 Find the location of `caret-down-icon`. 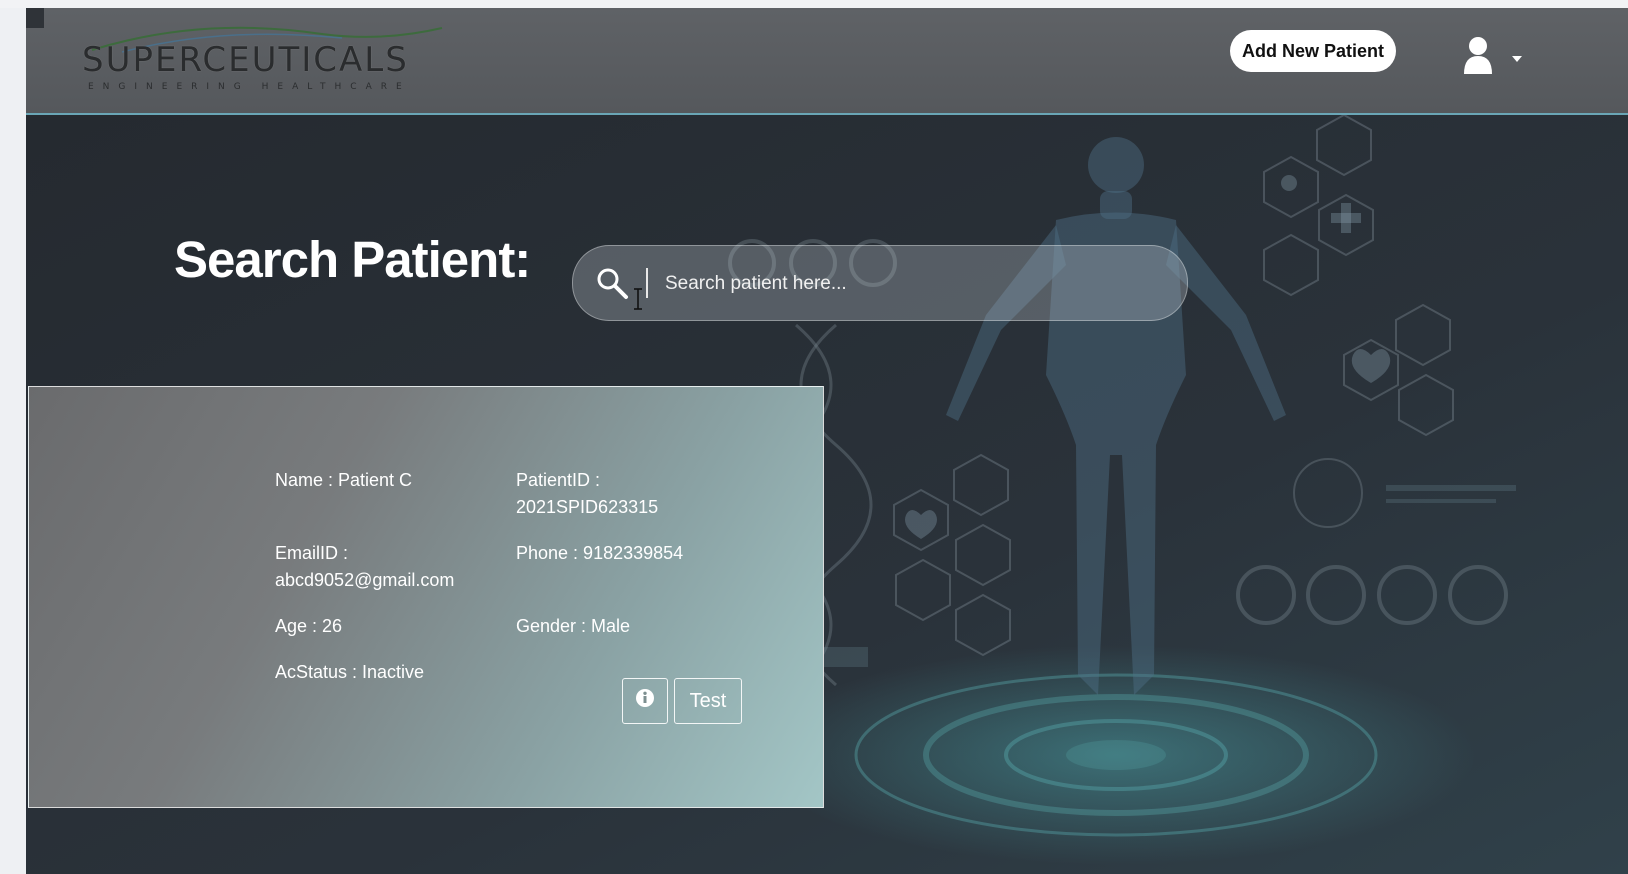

caret-down-icon is located at coordinates (1517, 59).